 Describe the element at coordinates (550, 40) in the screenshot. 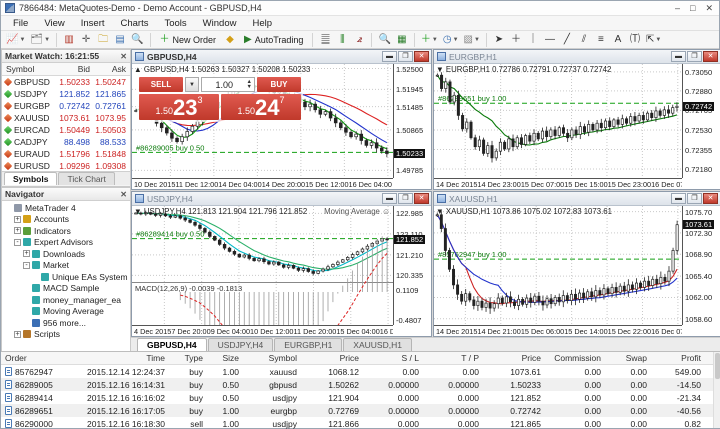

I see `toolbar-horizontal-line-button: —` at that location.